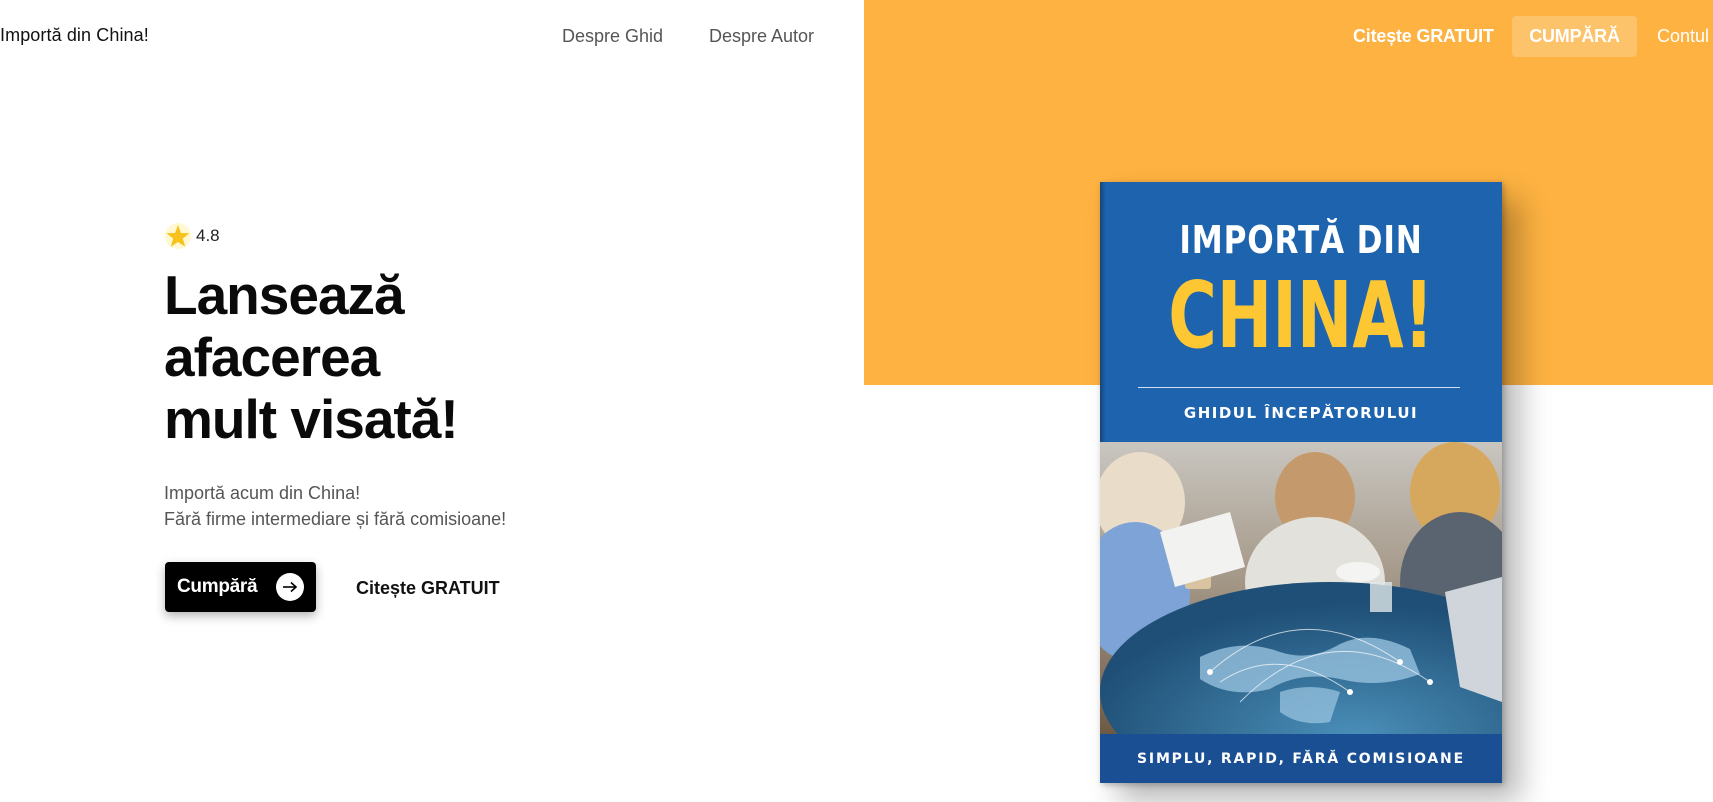  Describe the element at coordinates (262, 493) in the screenshot. I see `subtext-line: Importă acum din China!` at that location.